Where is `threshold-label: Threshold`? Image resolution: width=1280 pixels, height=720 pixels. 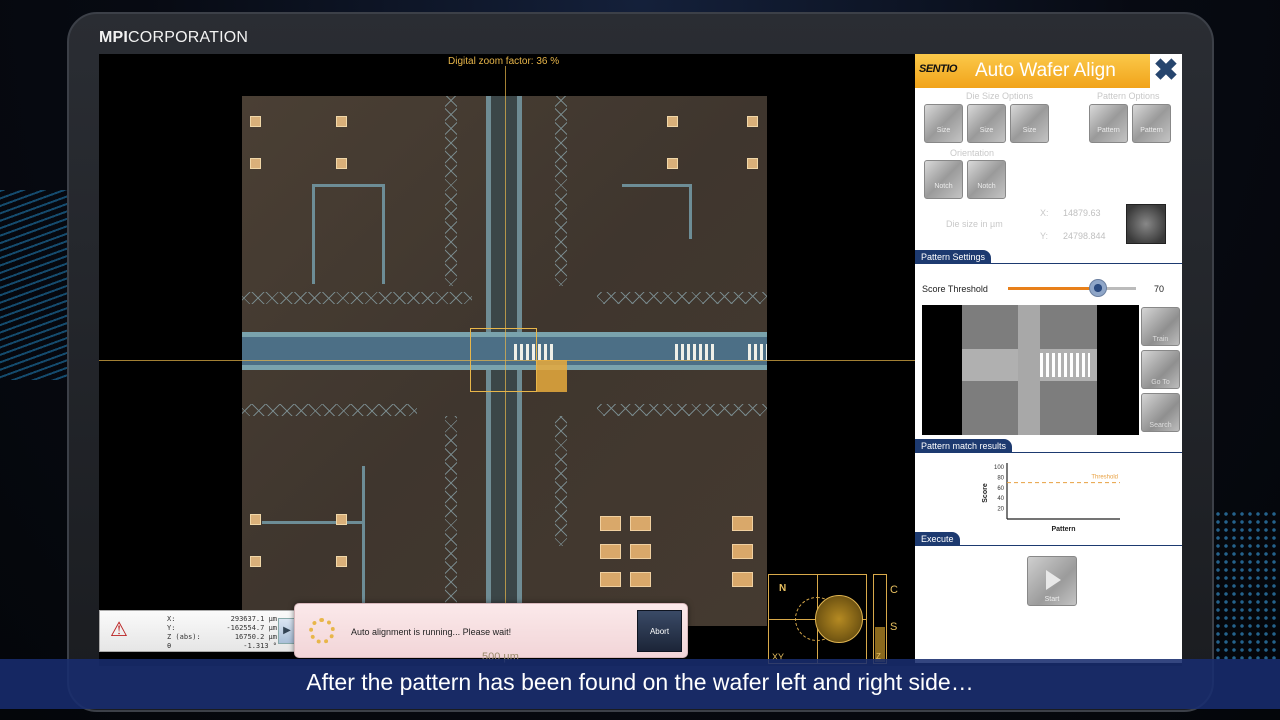 threshold-label: Threshold is located at coordinates (1104, 478).